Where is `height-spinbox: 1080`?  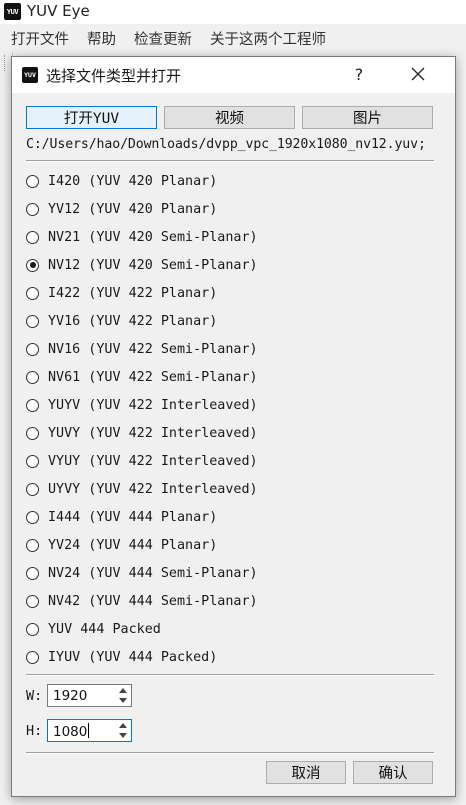
height-spinbox: 1080 is located at coordinates (89, 730).